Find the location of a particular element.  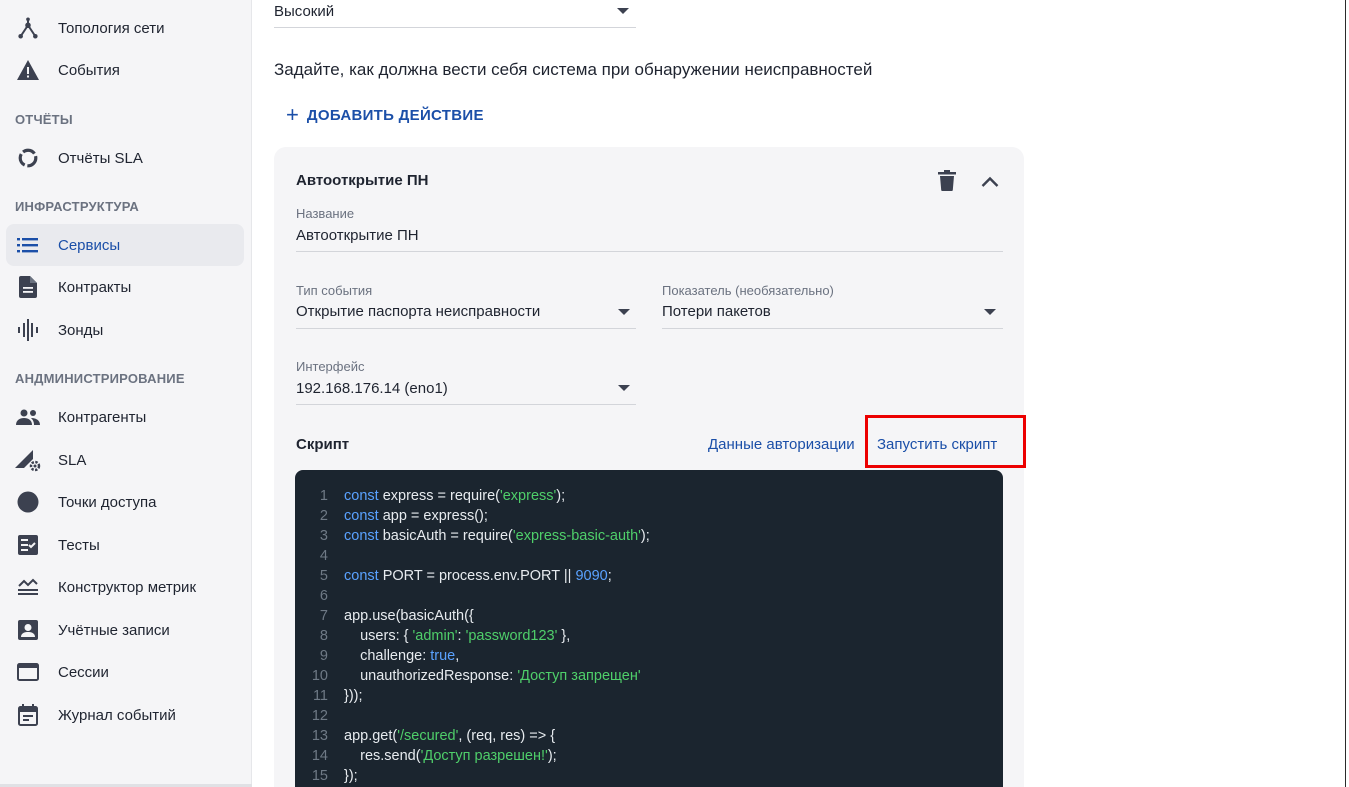

sidebar-item-label: Конструктор метрик is located at coordinates (127, 587).